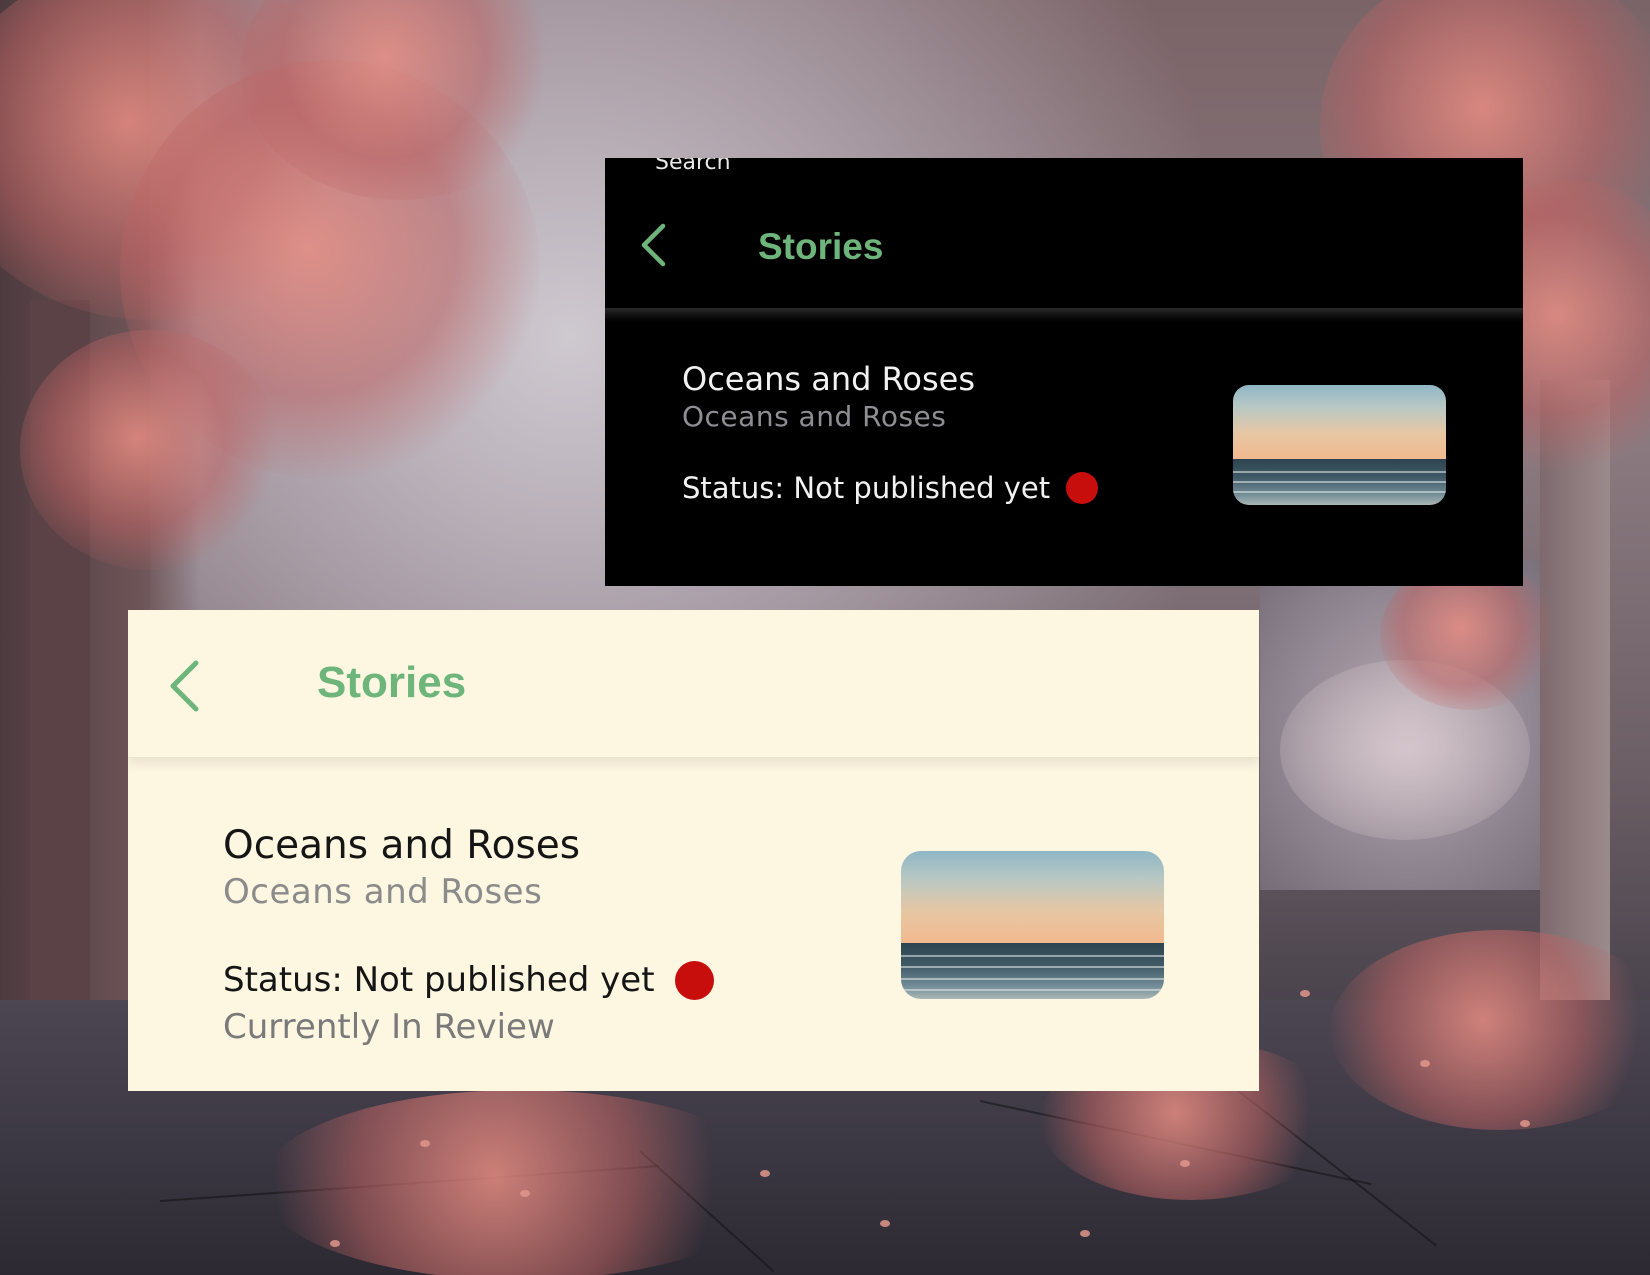  What do you see at coordinates (693, 166) in the screenshot?
I see `search-back-label: Search` at bounding box center [693, 166].